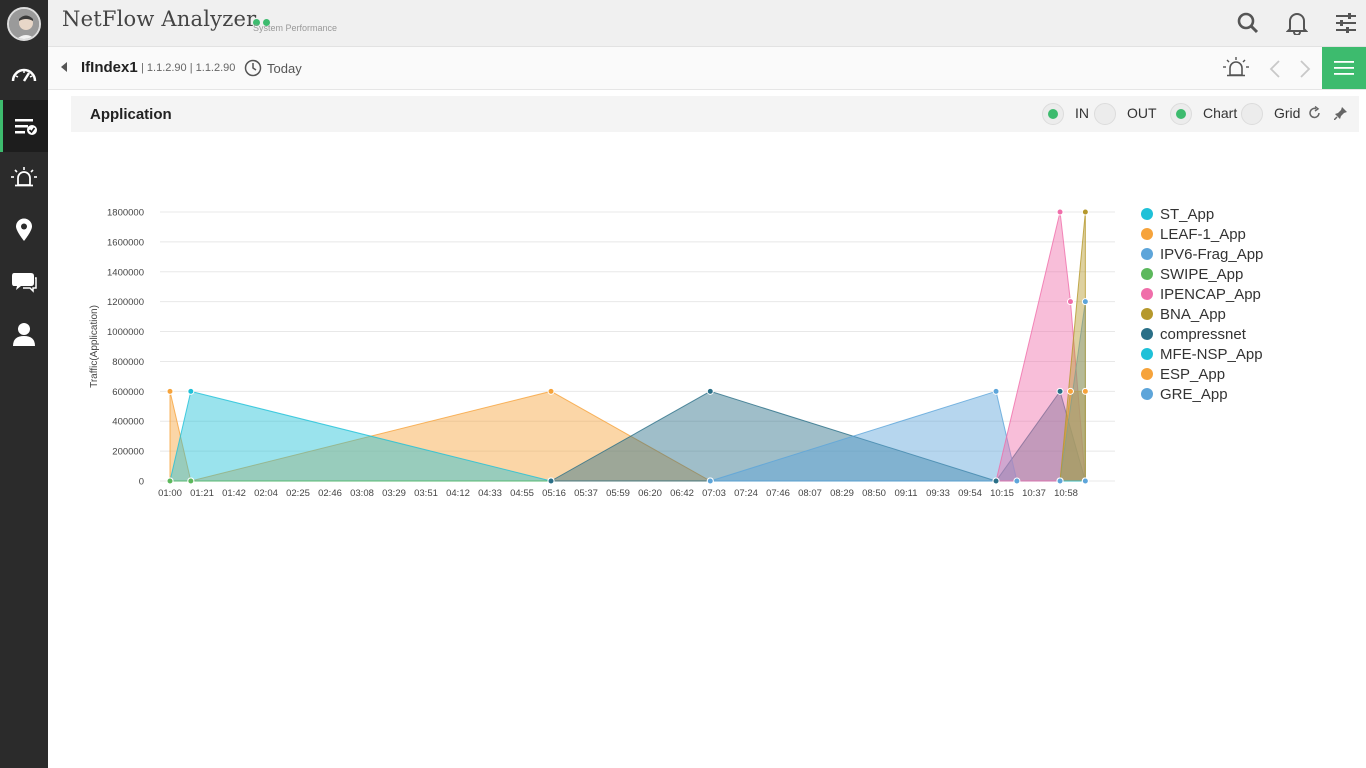 The height and width of the screenshot is (768, 1366). I want to click on legend-item: IPV6-Frag_App, so click(1202, 254).